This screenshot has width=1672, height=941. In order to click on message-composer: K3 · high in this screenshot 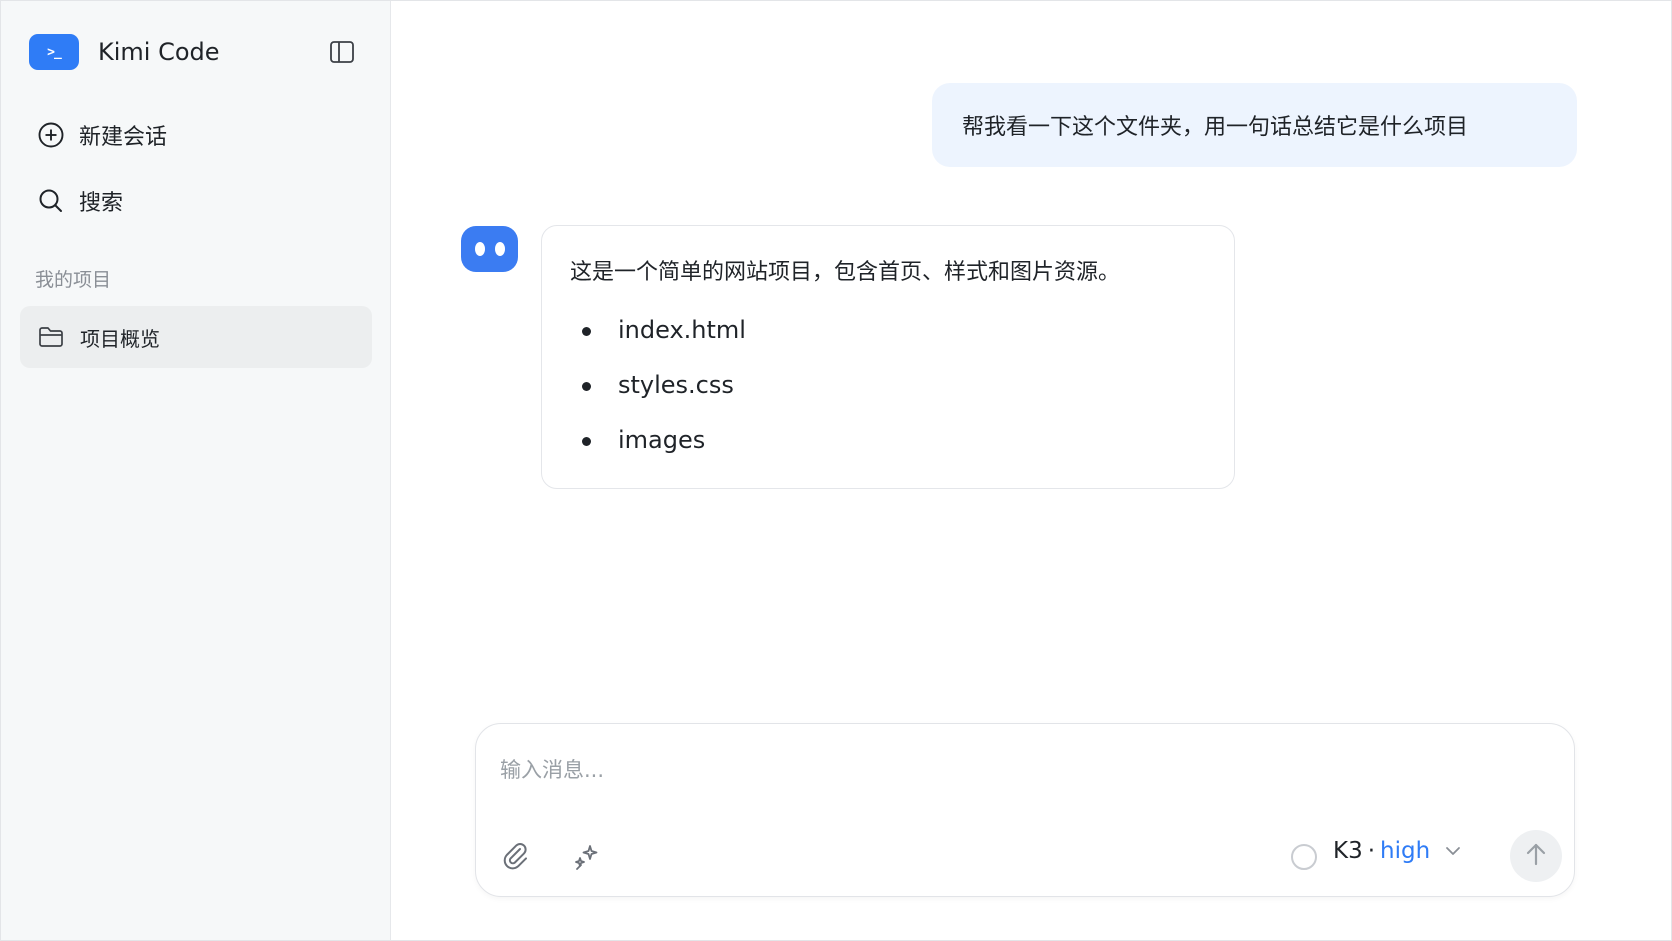, I will do `click(1025, 810)`.